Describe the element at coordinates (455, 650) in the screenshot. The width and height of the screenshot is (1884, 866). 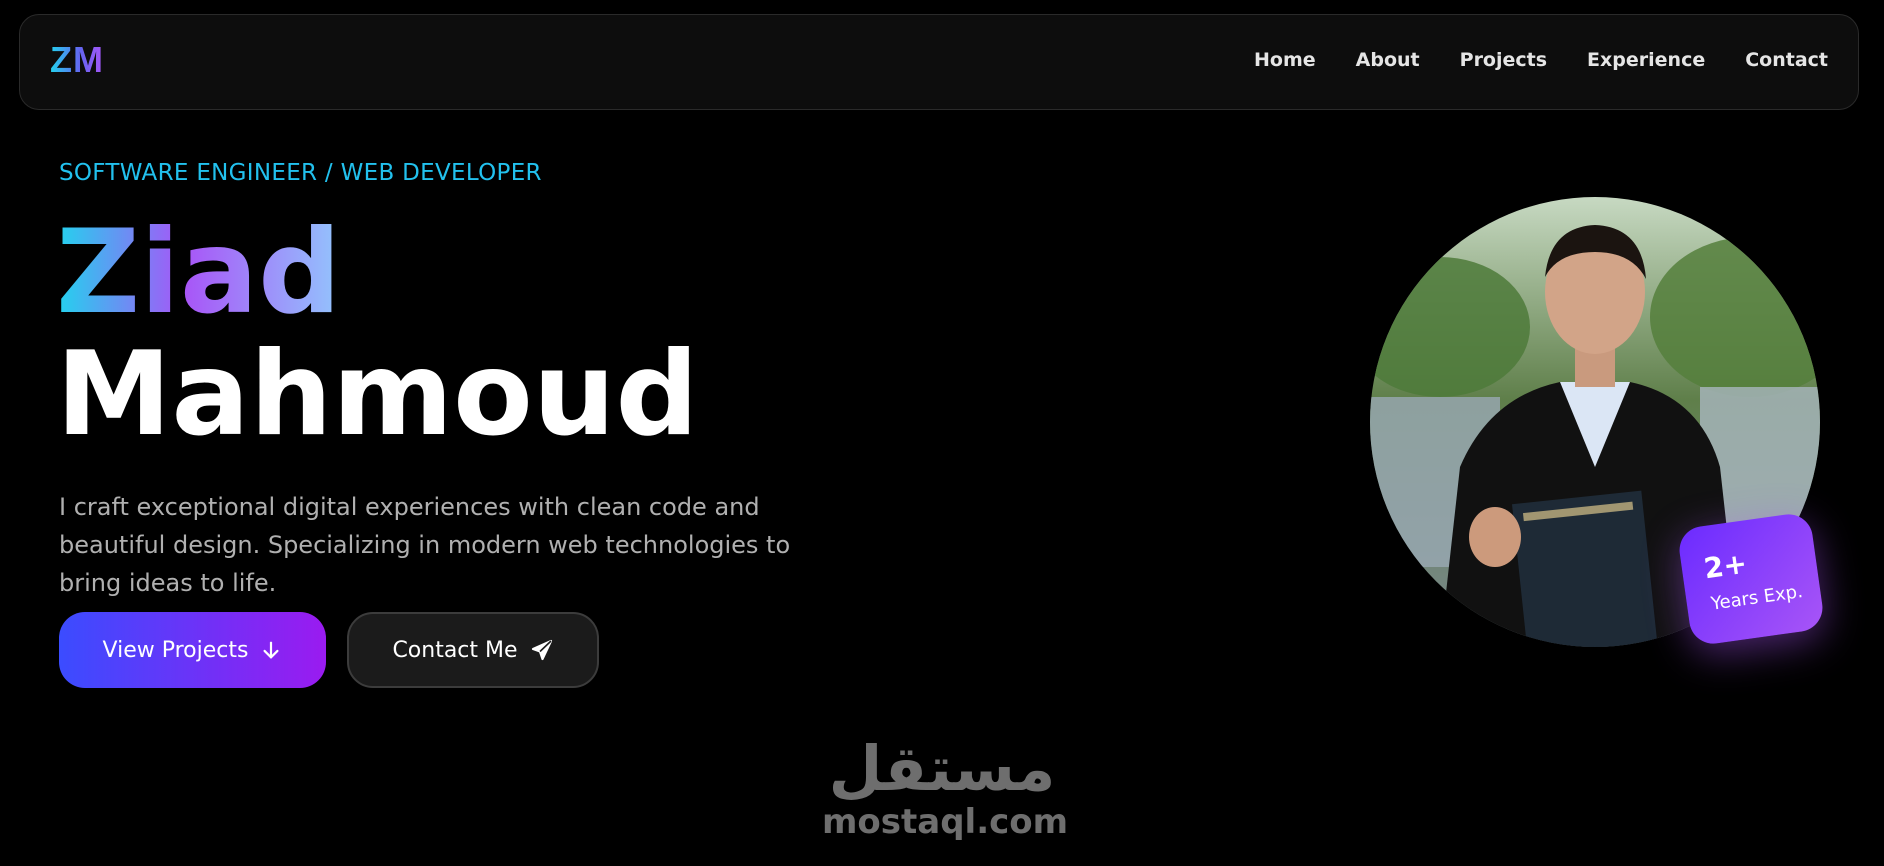
I see `contact-me-label: Contact Me` at that location.